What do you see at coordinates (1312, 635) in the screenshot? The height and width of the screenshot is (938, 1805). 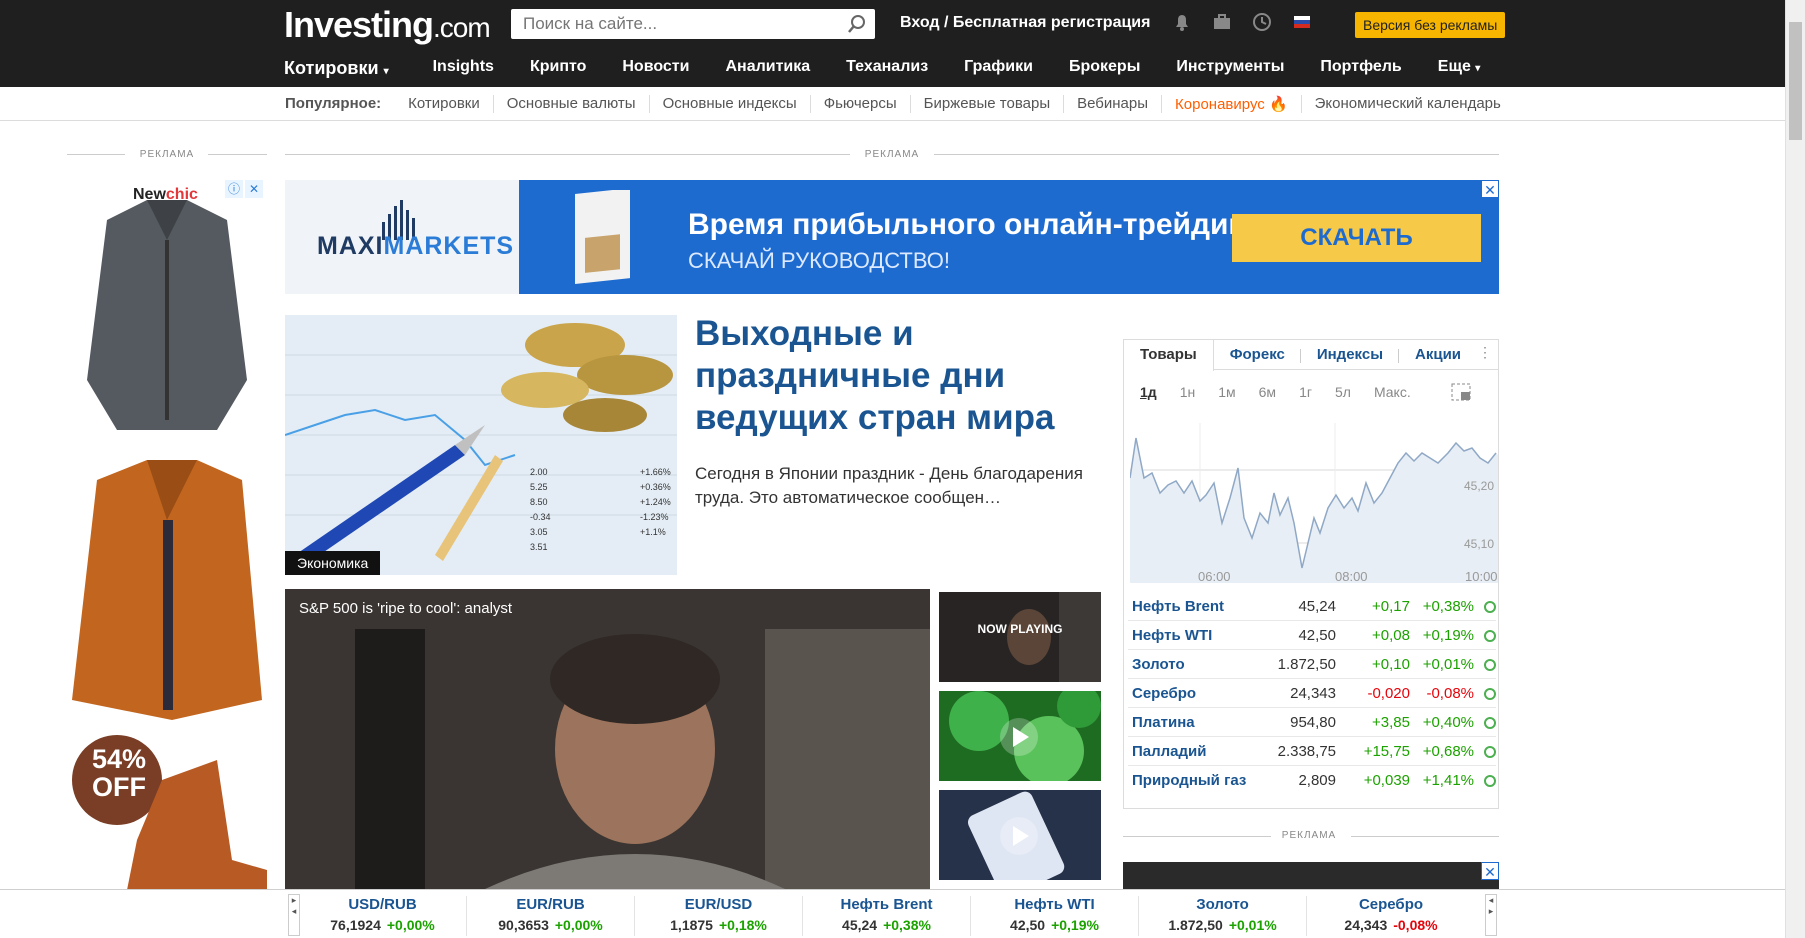 I see `table-row: Нефть WTI 42,50 +0,08 +0,19%` at bounding box center [1312, 635].